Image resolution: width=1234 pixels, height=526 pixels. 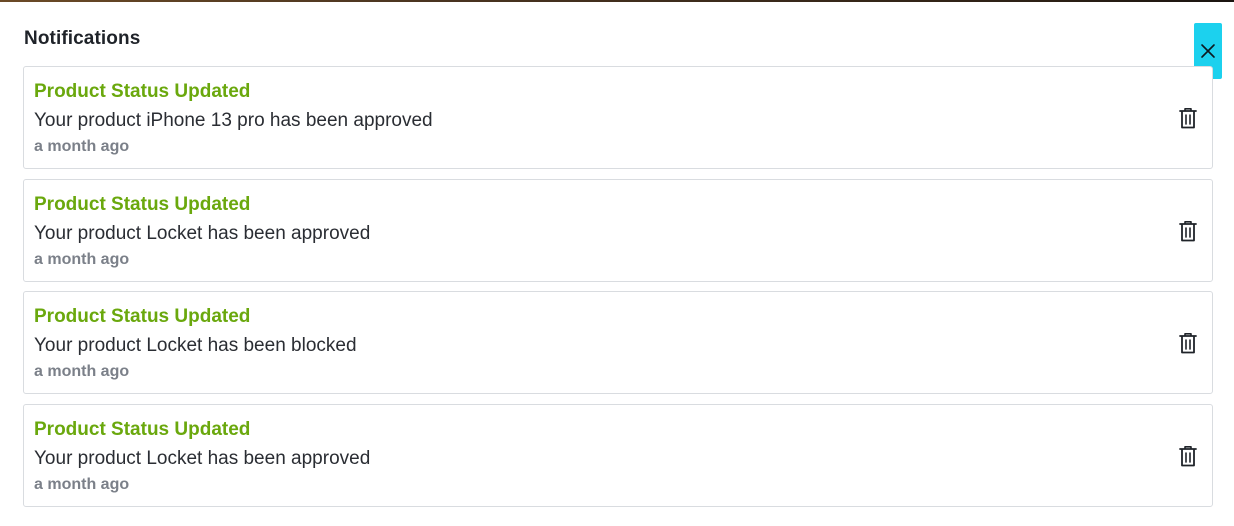 What do you see at coordinates (617, 1) in the screenshot?
I see `top-background-strip` at bounding box center [617, 1].